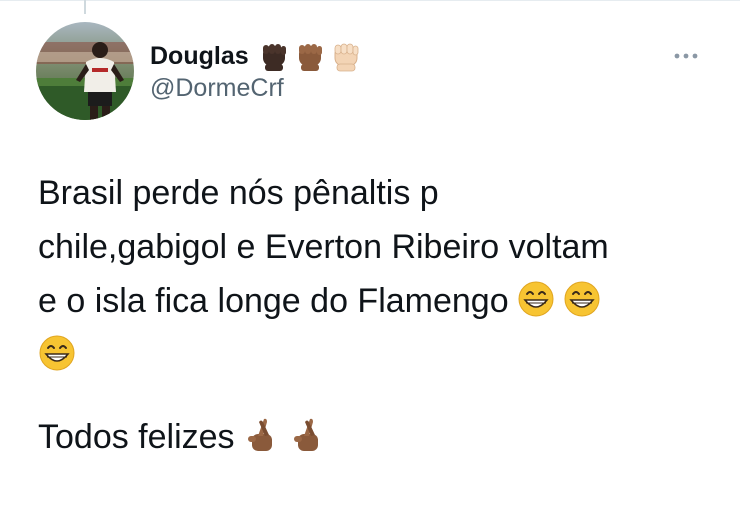  What do you see at coordinates (136, 437) in the screenshot?
I see `tweet-text-line-5-text: Todos felizes` at bounding box center [136, 437].